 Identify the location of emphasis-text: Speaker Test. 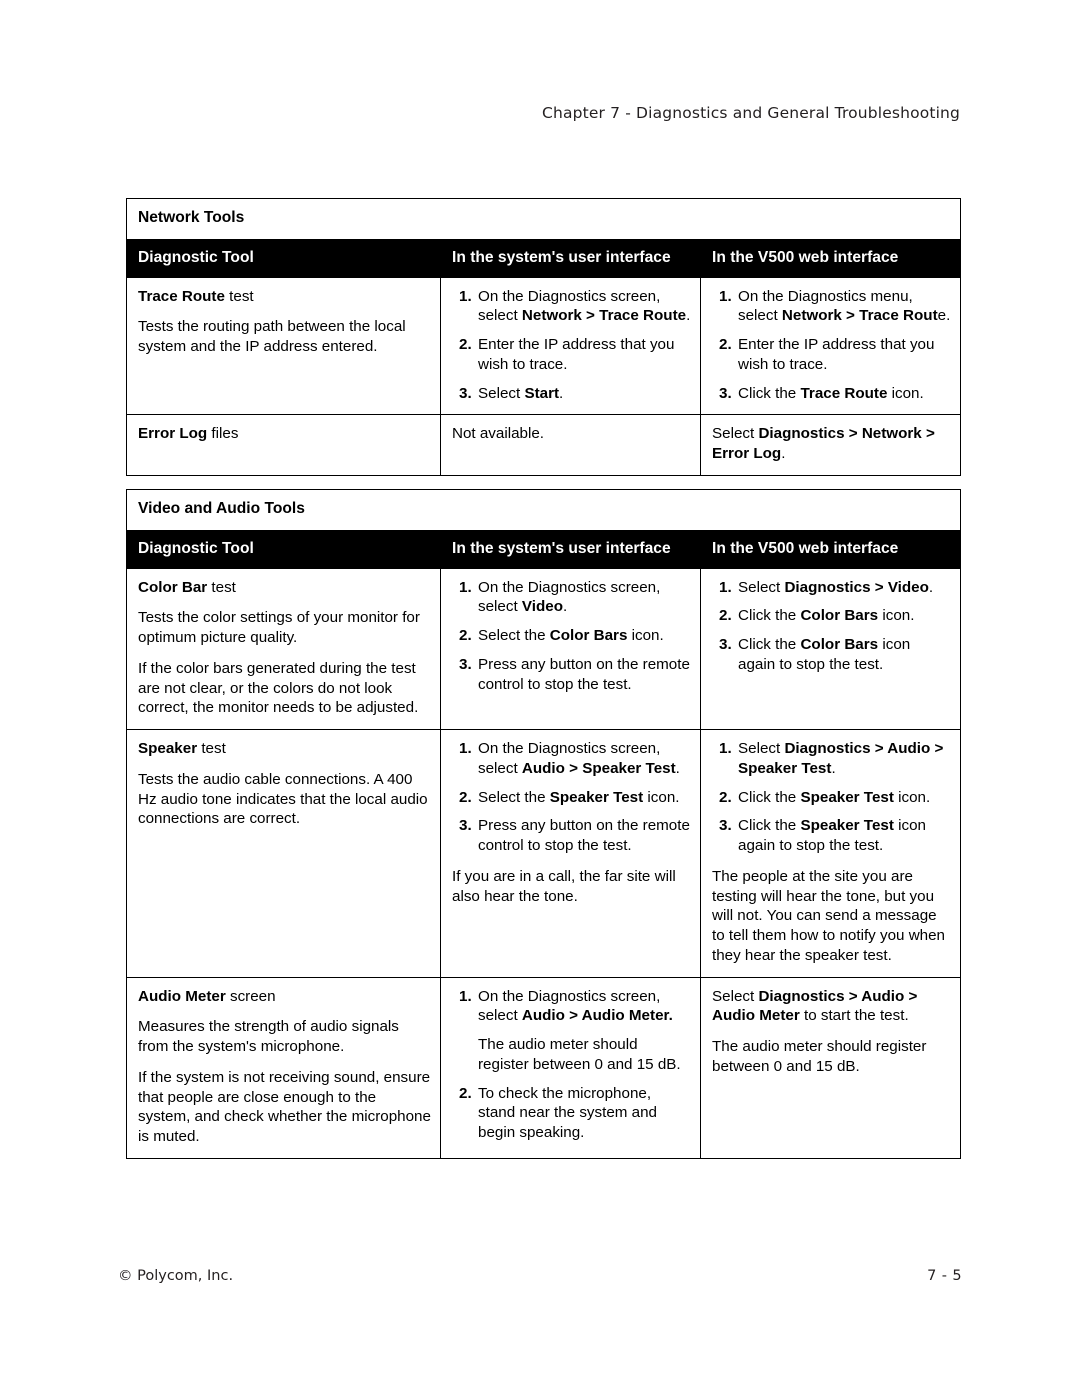
(847, 826).